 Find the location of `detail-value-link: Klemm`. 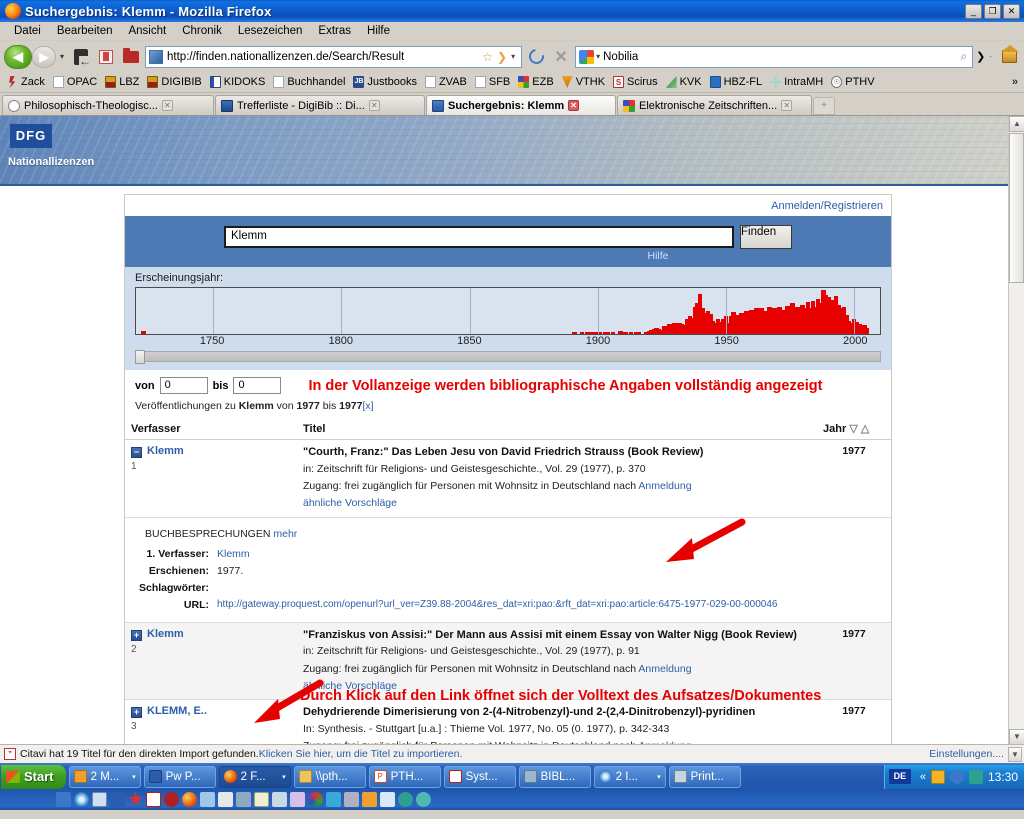

detail-value-link: Klemm is located at coordinates (233, 554).